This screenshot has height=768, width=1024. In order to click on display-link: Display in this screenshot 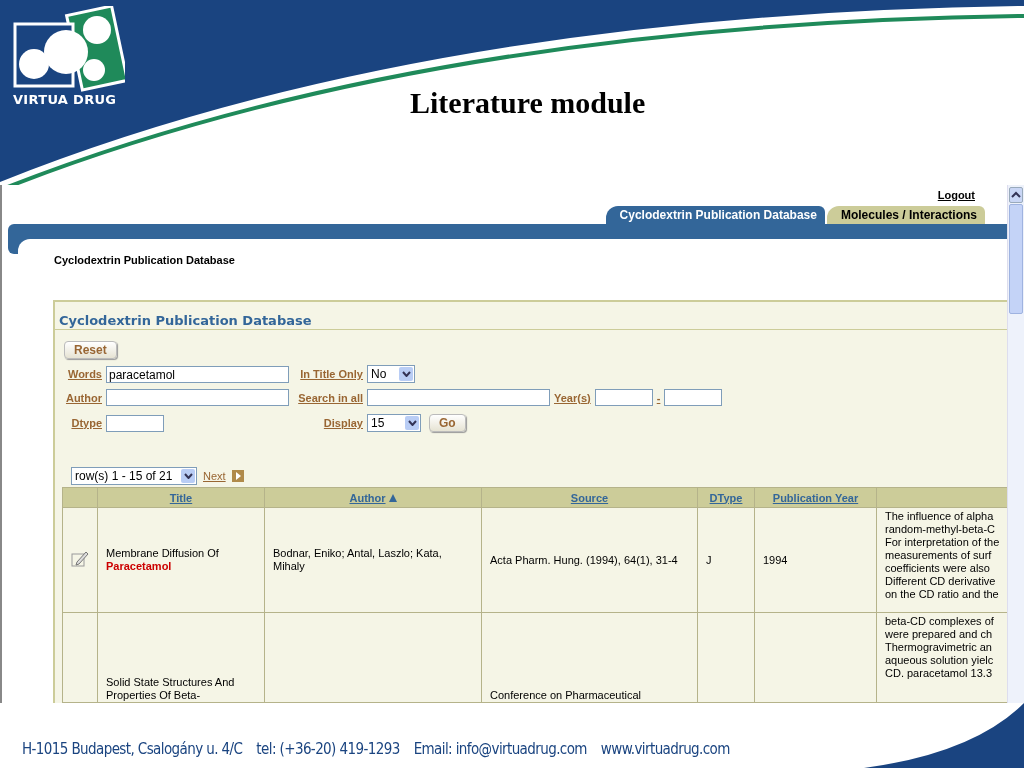, I will do `click(343, 423)`.